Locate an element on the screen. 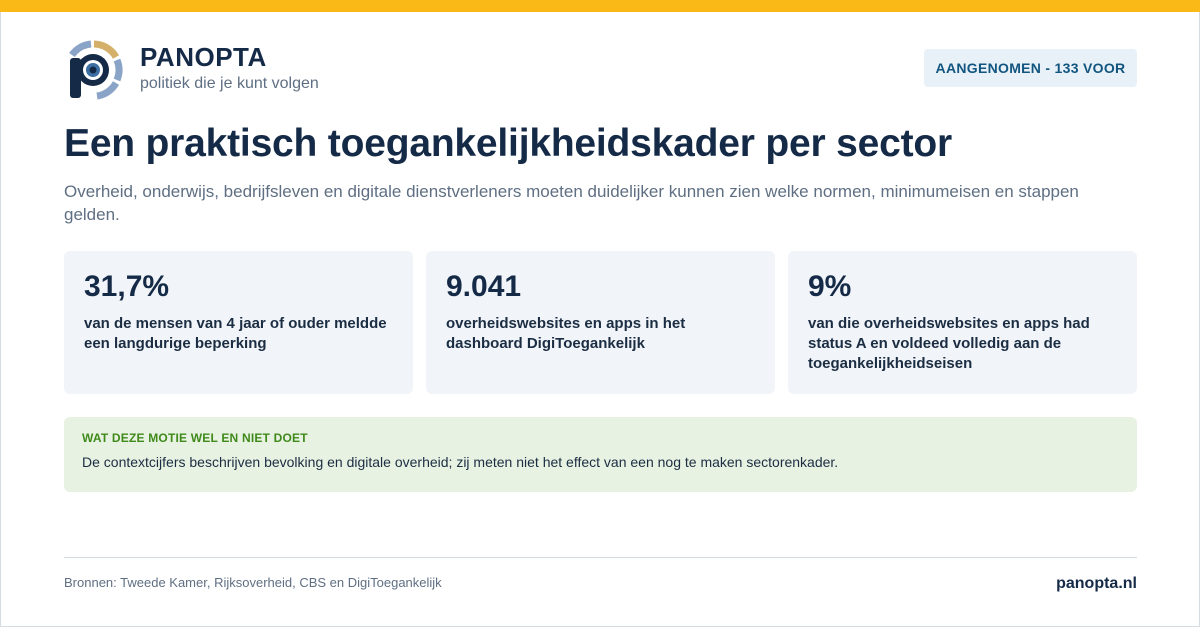  site-link: panopta.nl is located at coordinates (1096, 584).